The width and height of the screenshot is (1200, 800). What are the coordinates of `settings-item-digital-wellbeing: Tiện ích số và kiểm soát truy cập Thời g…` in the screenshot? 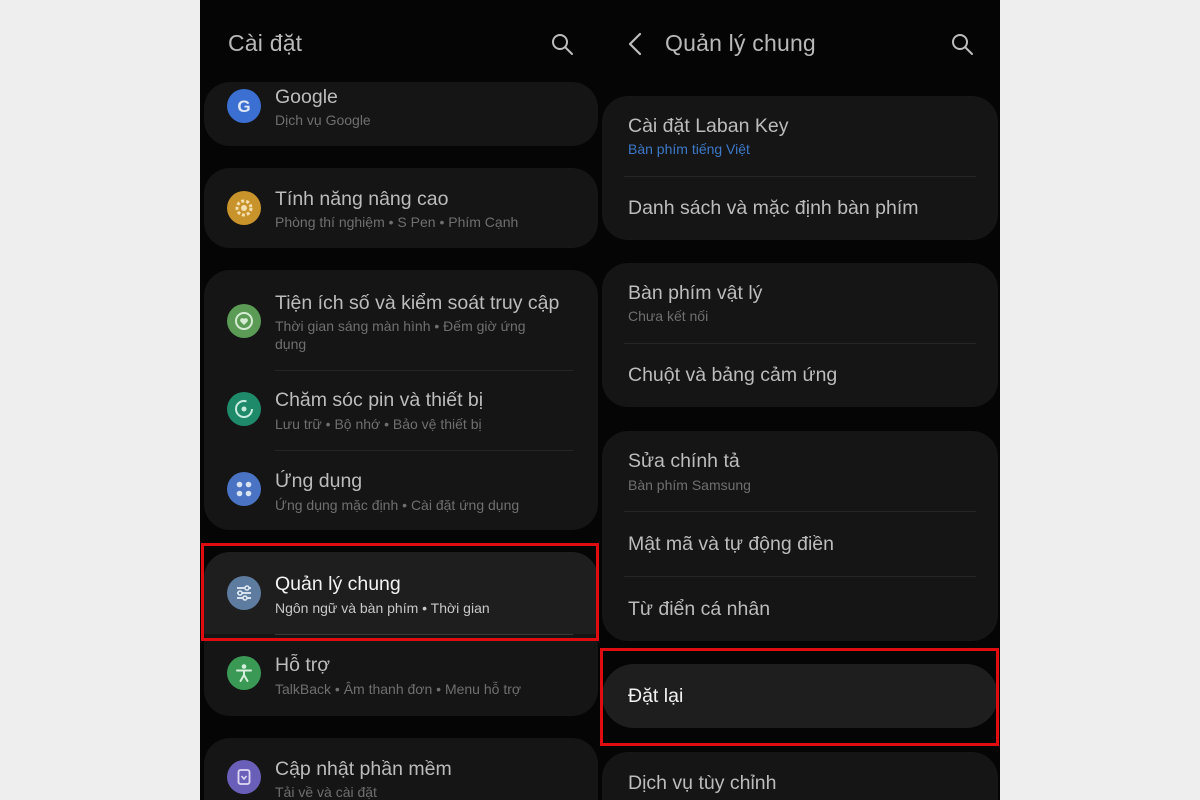 It's located at (401, 320).